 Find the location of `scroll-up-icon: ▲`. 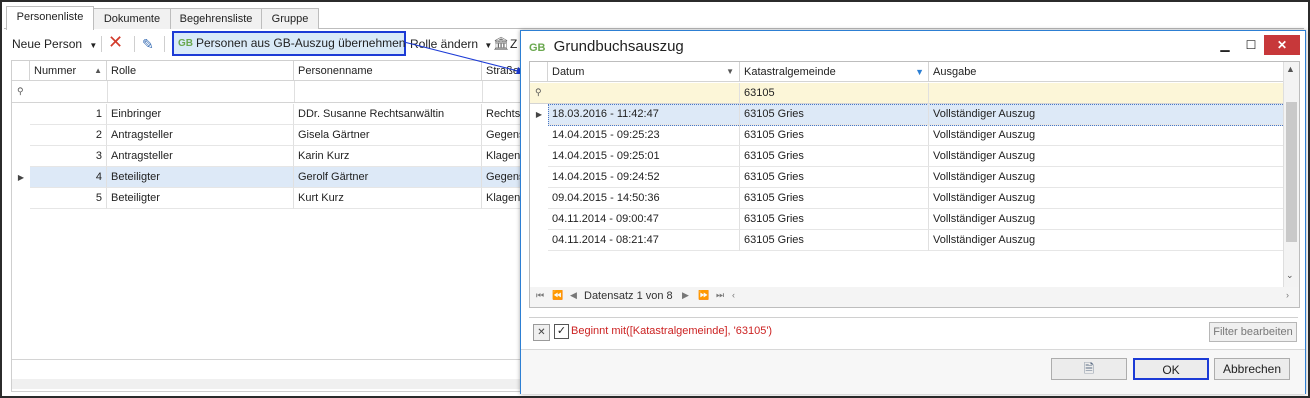

scroll-up-icon: ▲ is located at coordinates (1290, 69).